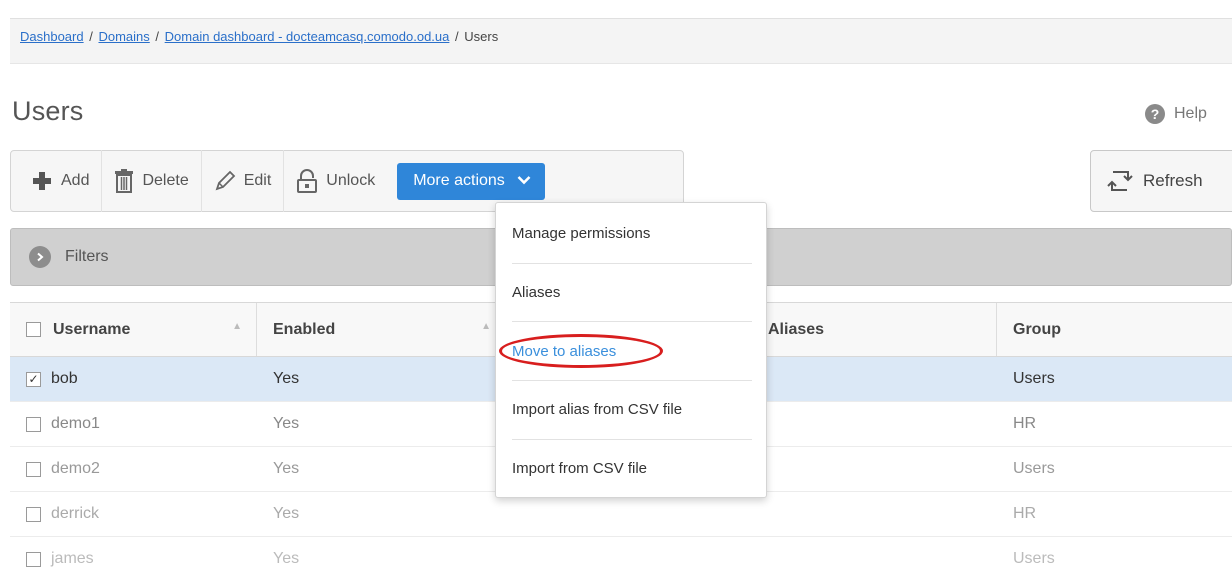 The height and width of the screenshot is (572, 1232). What do you see at coordinates (75, 180) in the screenshot?
I see `add-label: Add` at bounding box center [75, 180].